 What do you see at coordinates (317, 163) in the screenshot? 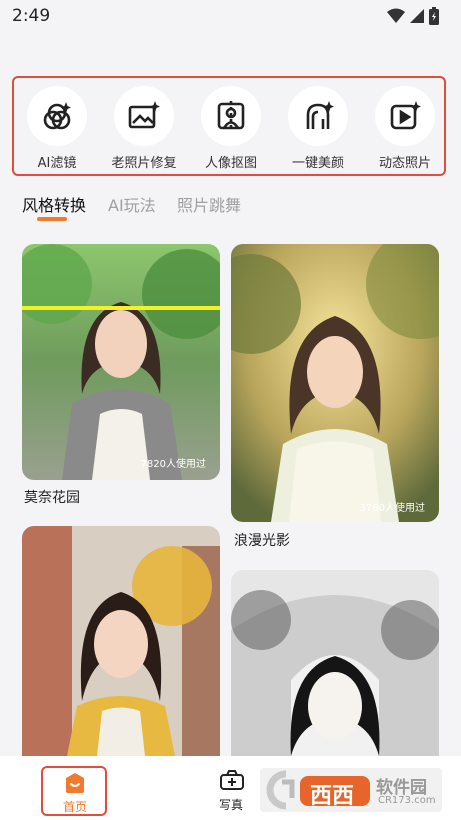
I see `feature-label: 一键美颜` at bounding box center [317, 163].